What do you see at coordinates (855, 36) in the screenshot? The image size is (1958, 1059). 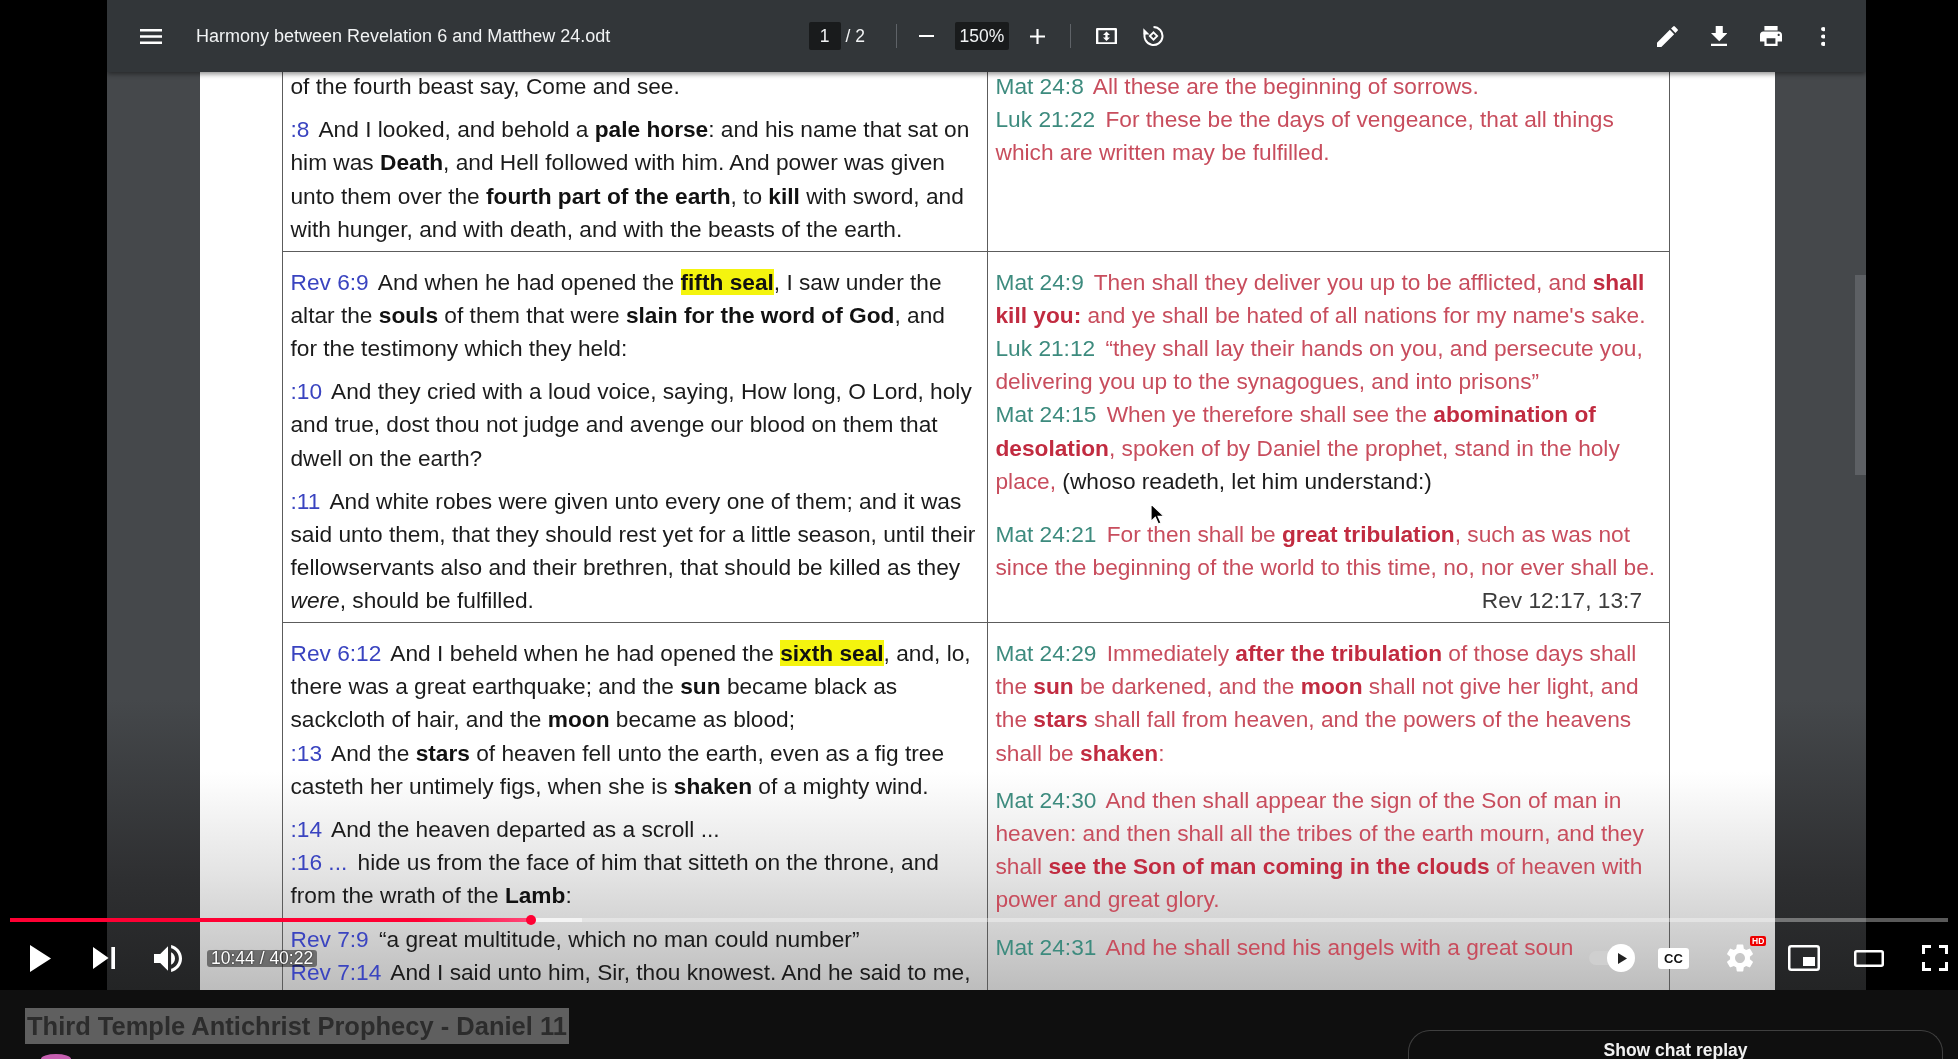 I see `page-count: / 2` at bounding box center [855, 36].